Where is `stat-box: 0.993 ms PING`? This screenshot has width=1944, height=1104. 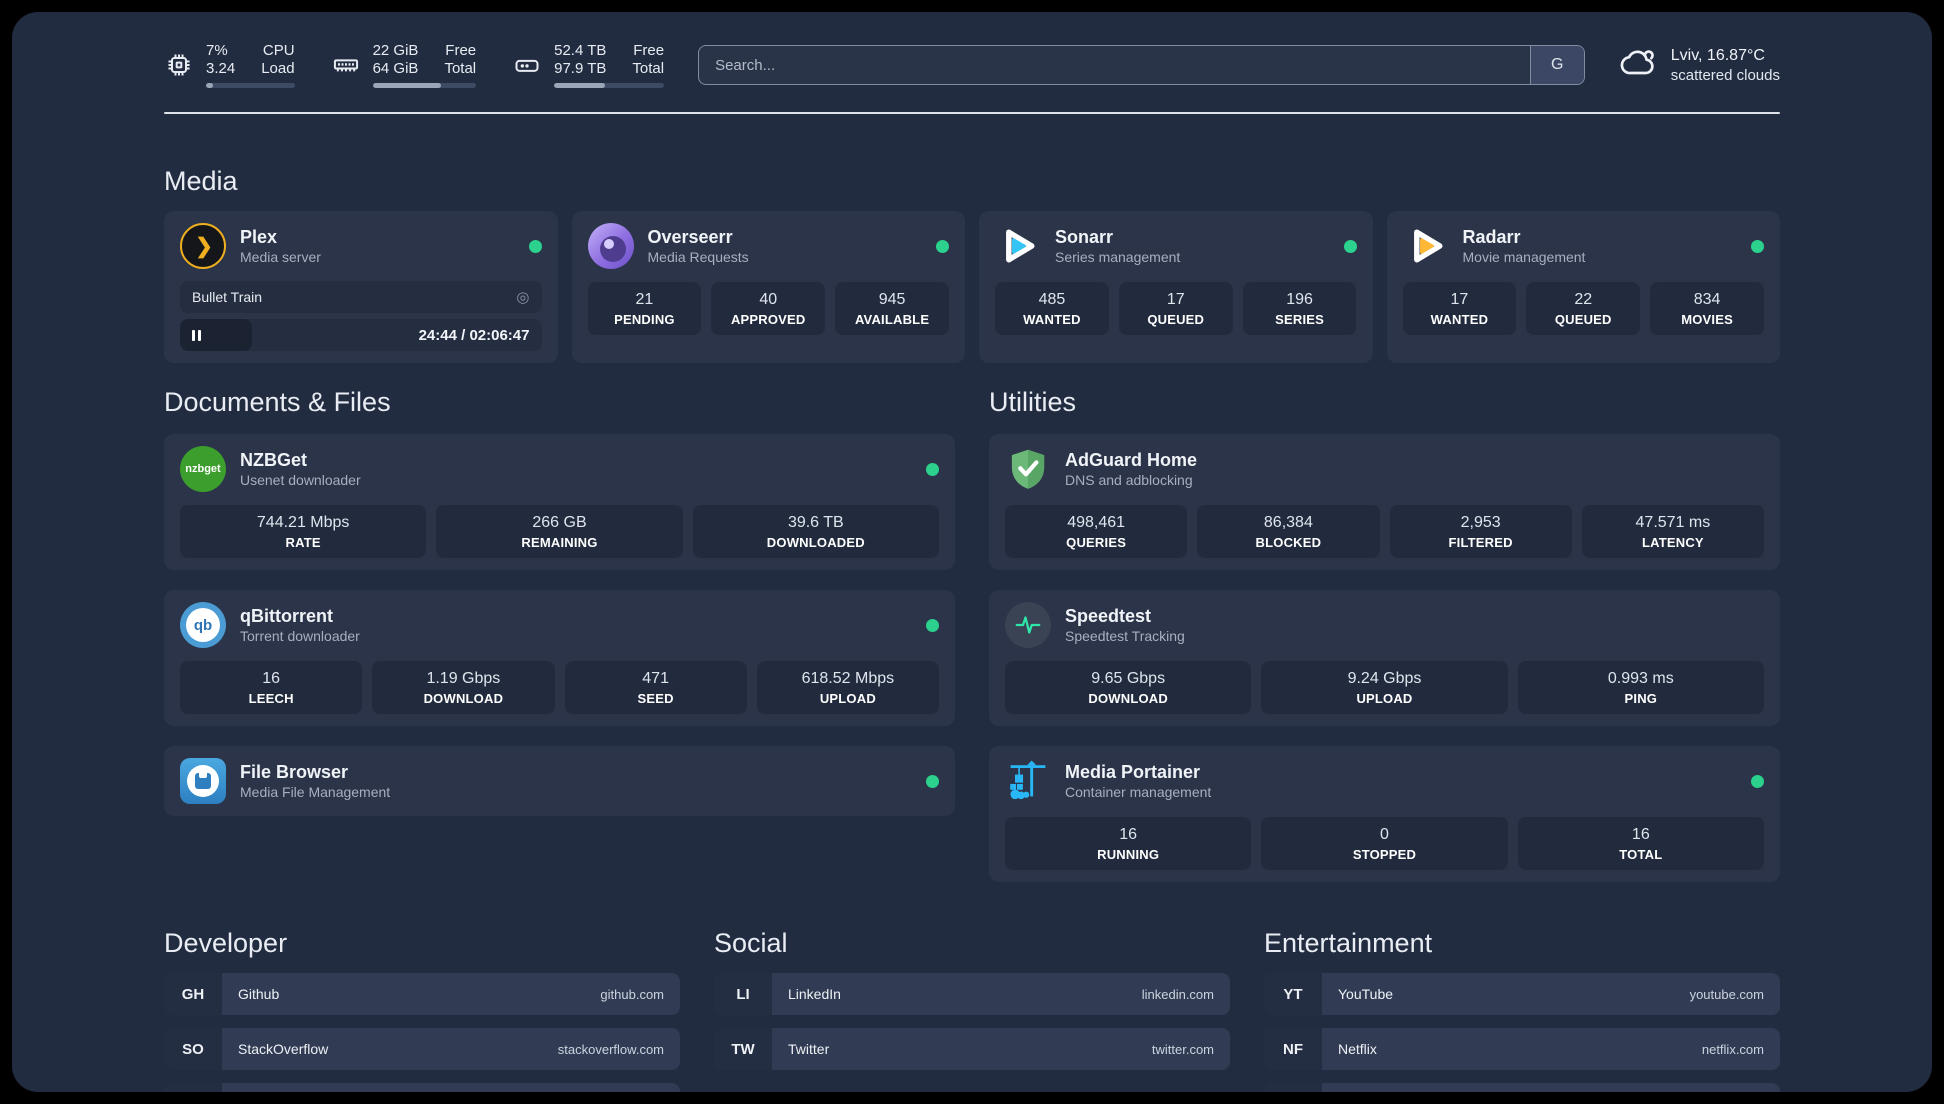
stat-box: 0.993 ms PING is located at coordinates (1640, 687).